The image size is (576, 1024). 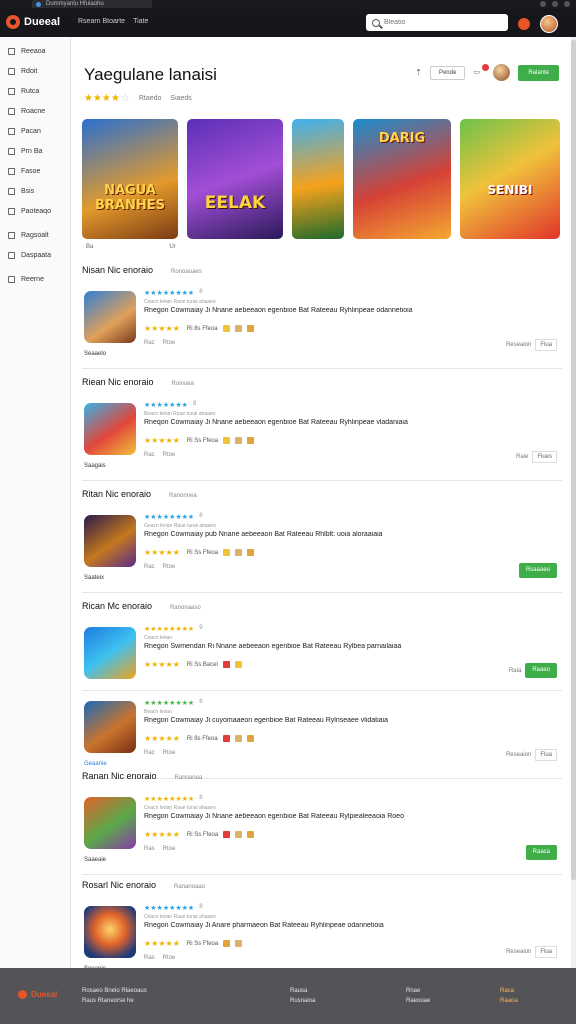 What do you see at coordinates (35, 71) in the screenshot?
I see `sidebar-item-2: Rdoit` at bounding box center [35, 71].